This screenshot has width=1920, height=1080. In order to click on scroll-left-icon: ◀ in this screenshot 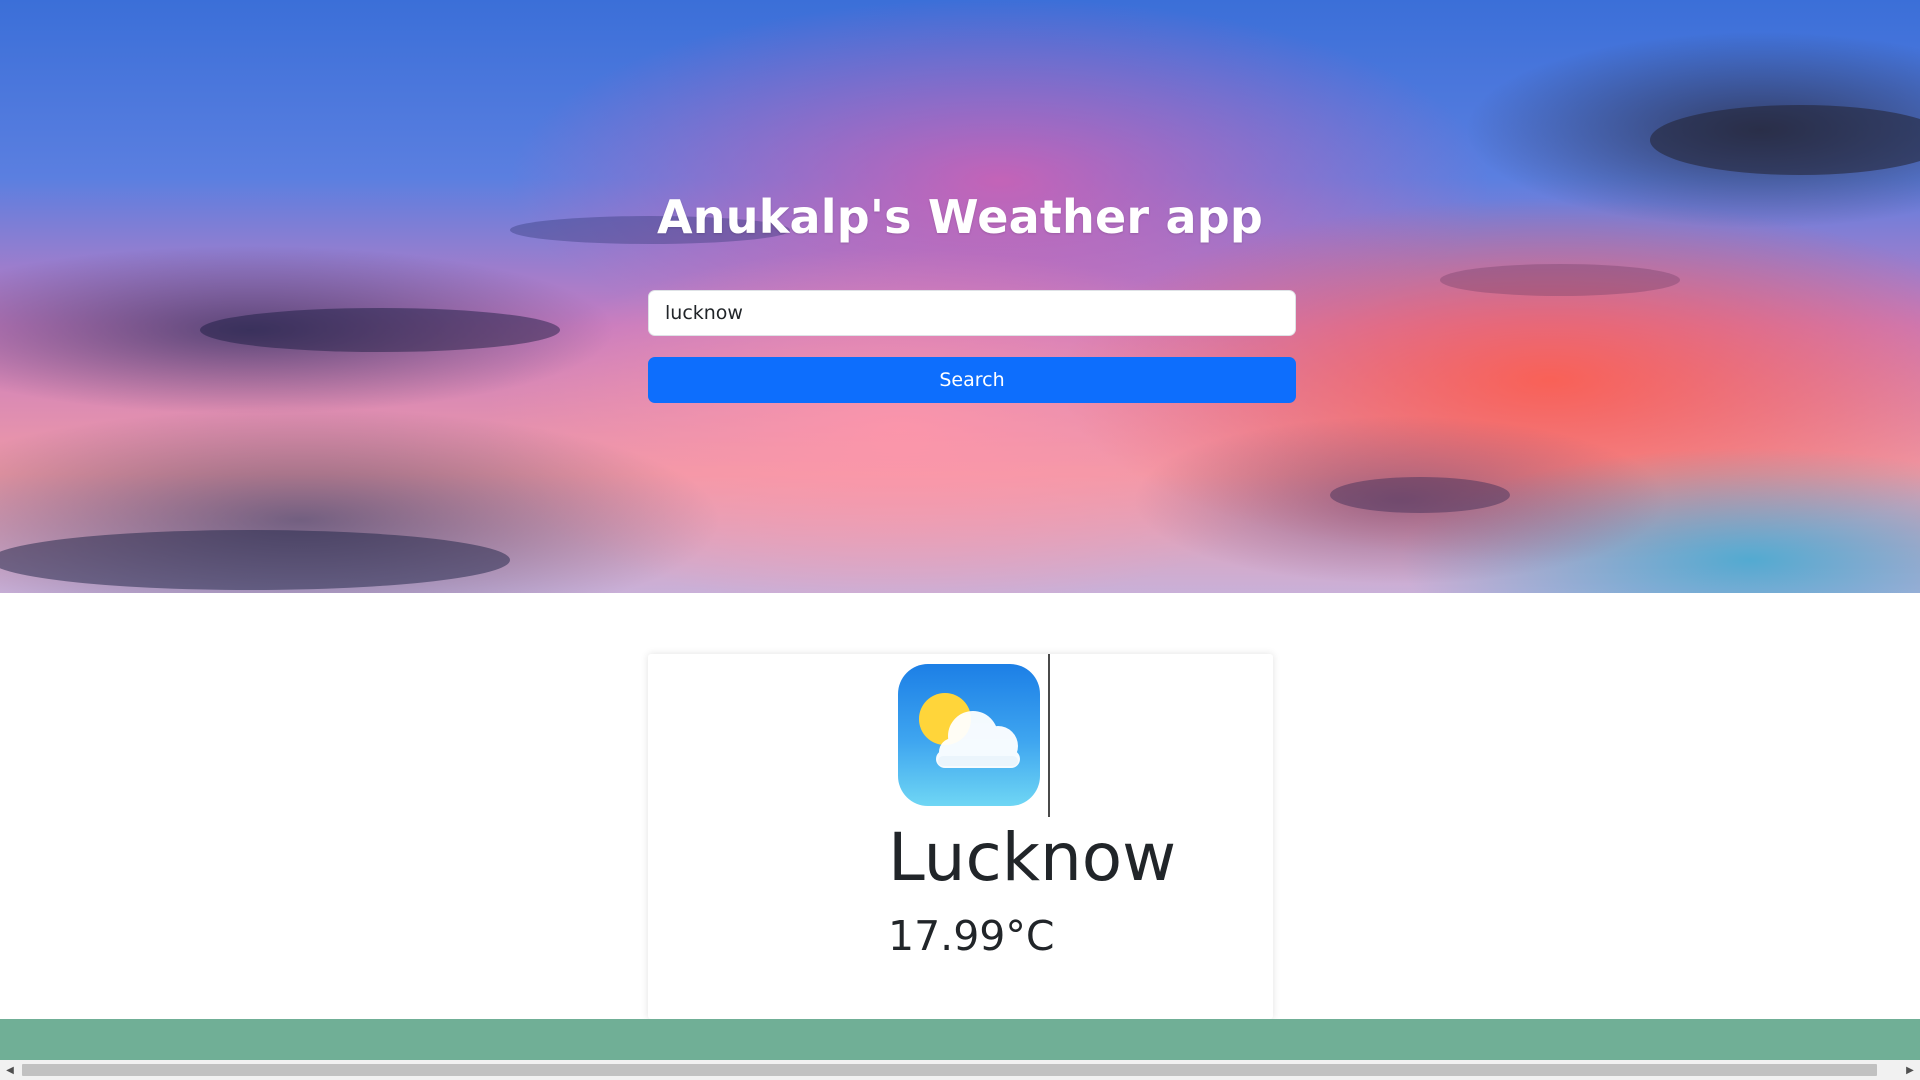, I will do `click(10, 1070)`.